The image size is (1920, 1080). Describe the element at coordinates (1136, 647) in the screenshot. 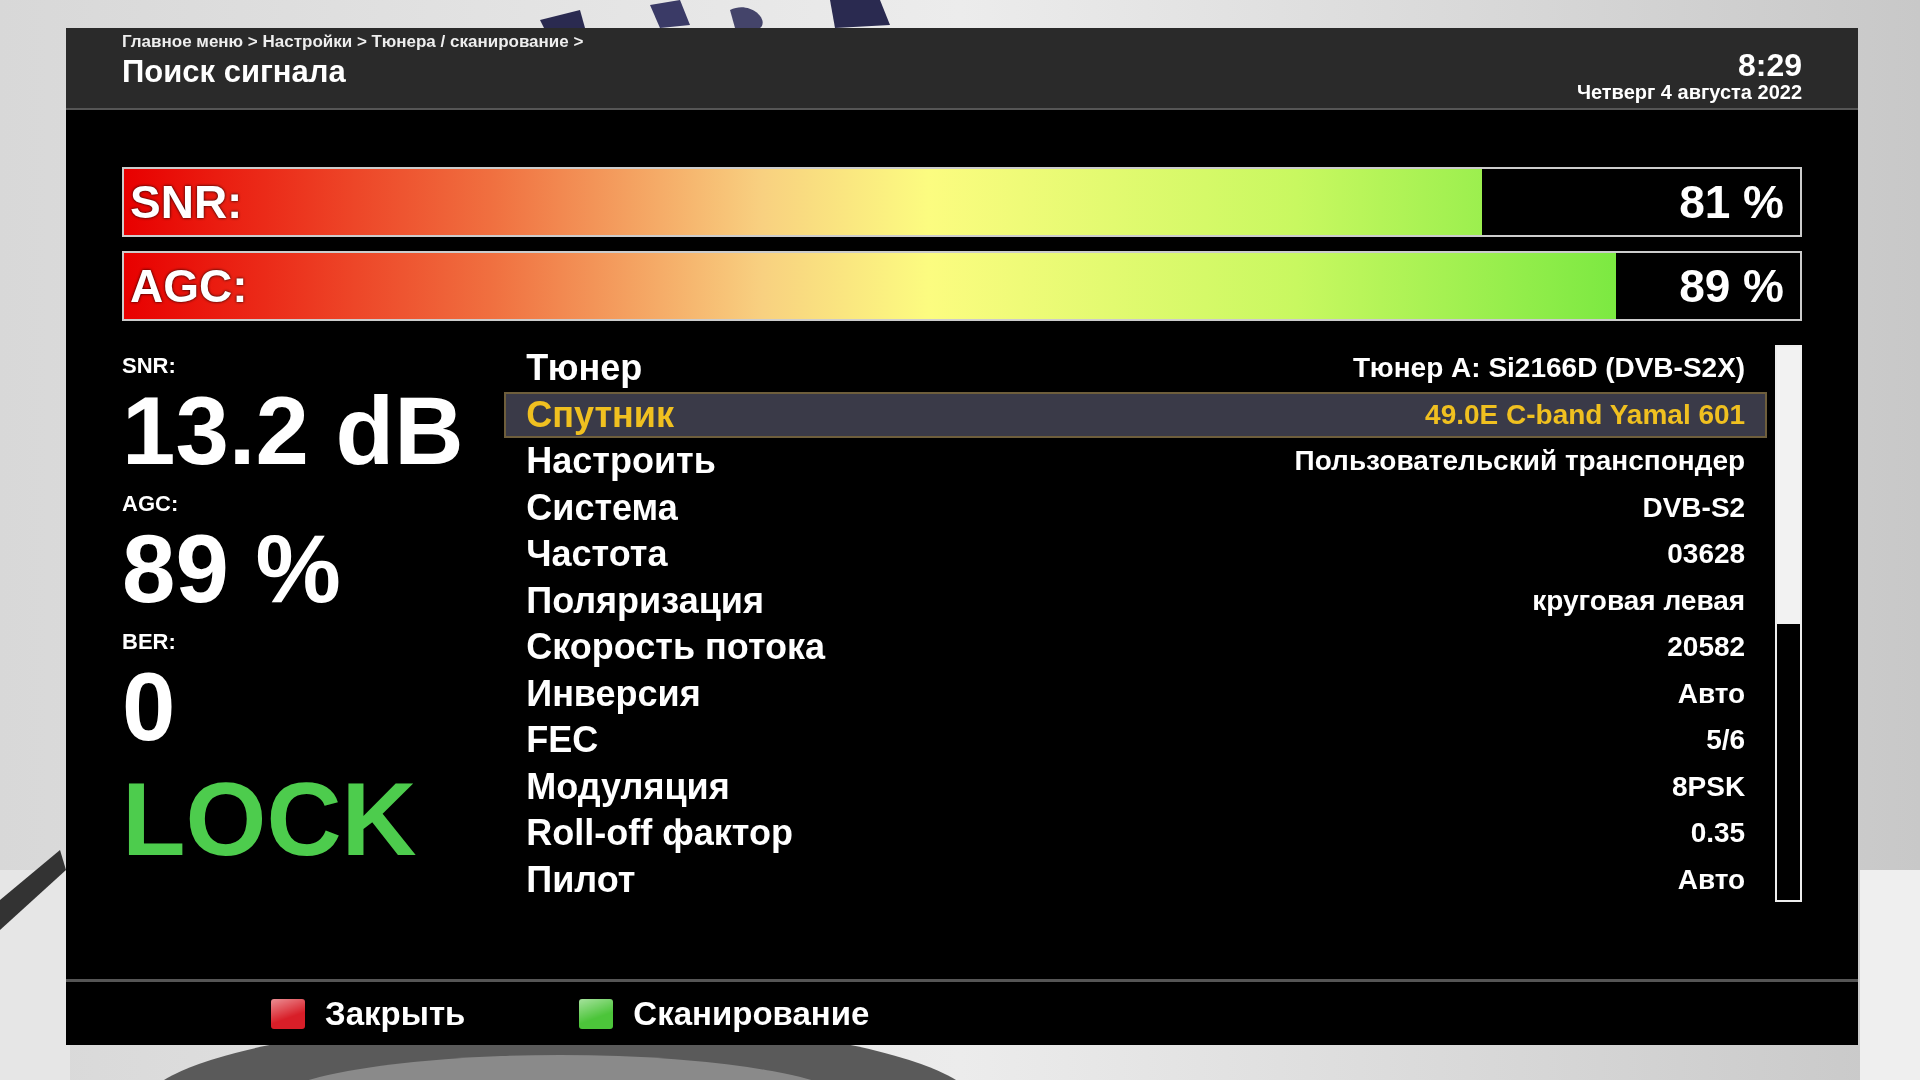

I see `settings-row: Скорость потока 20582` at that location.